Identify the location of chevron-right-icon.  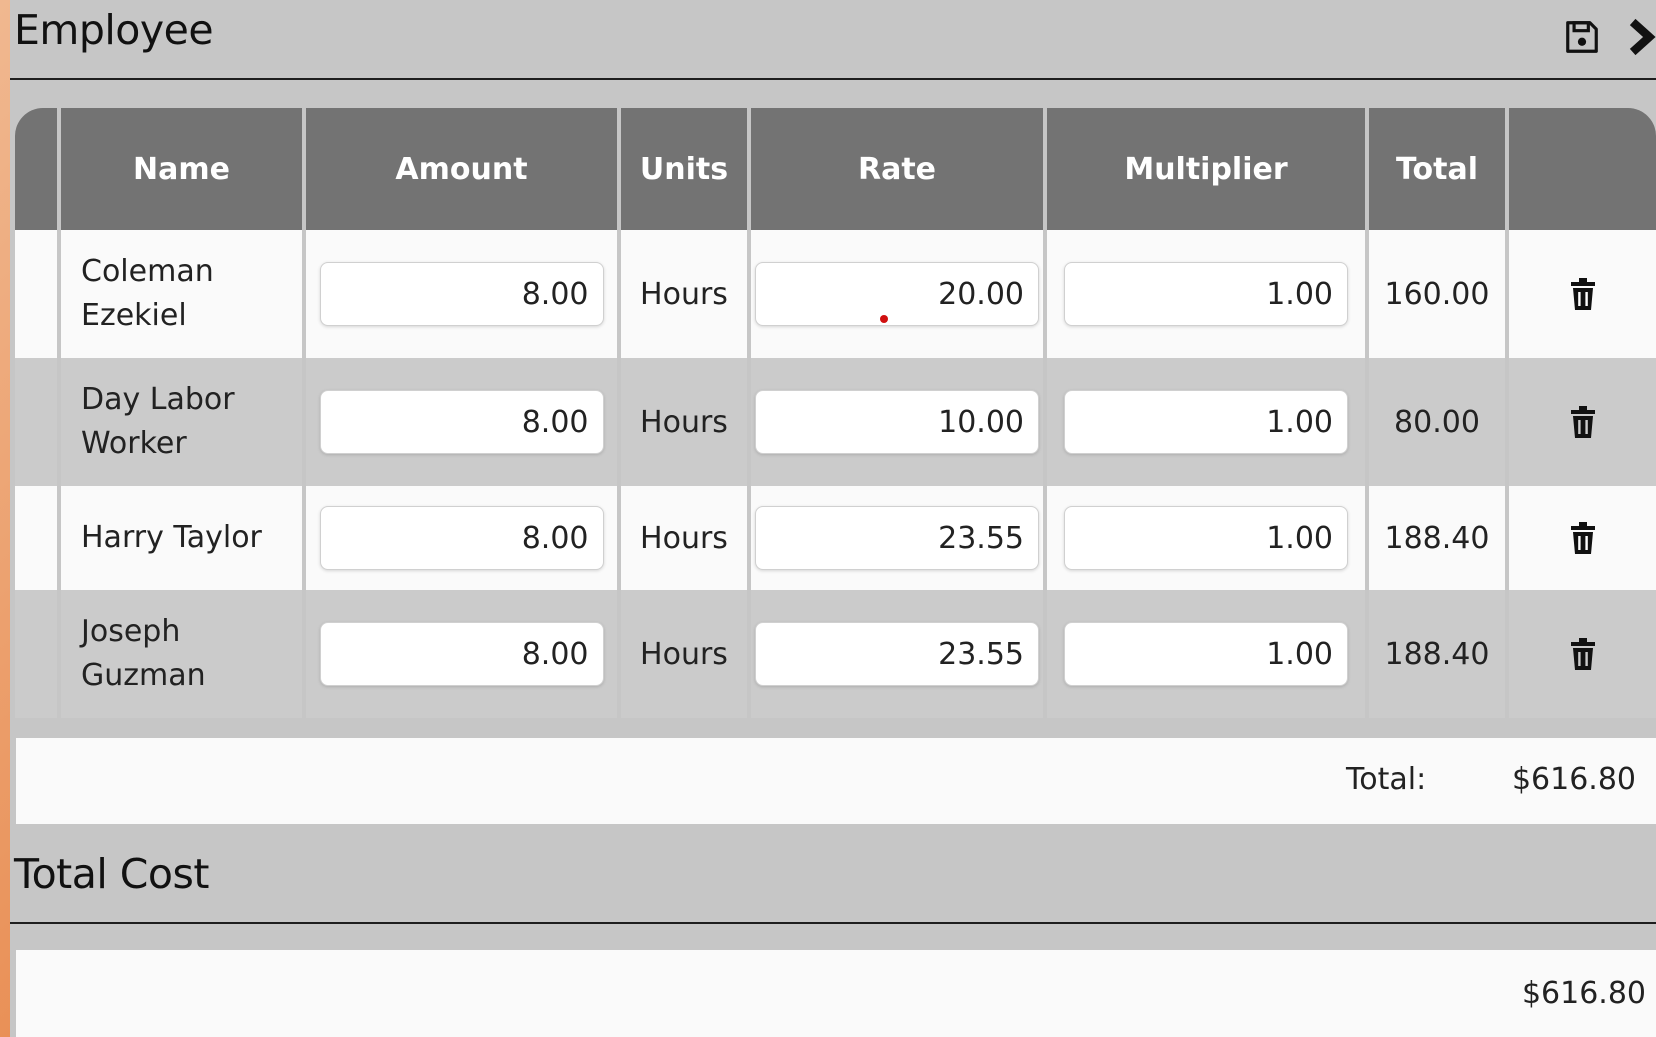
(1641, 37).